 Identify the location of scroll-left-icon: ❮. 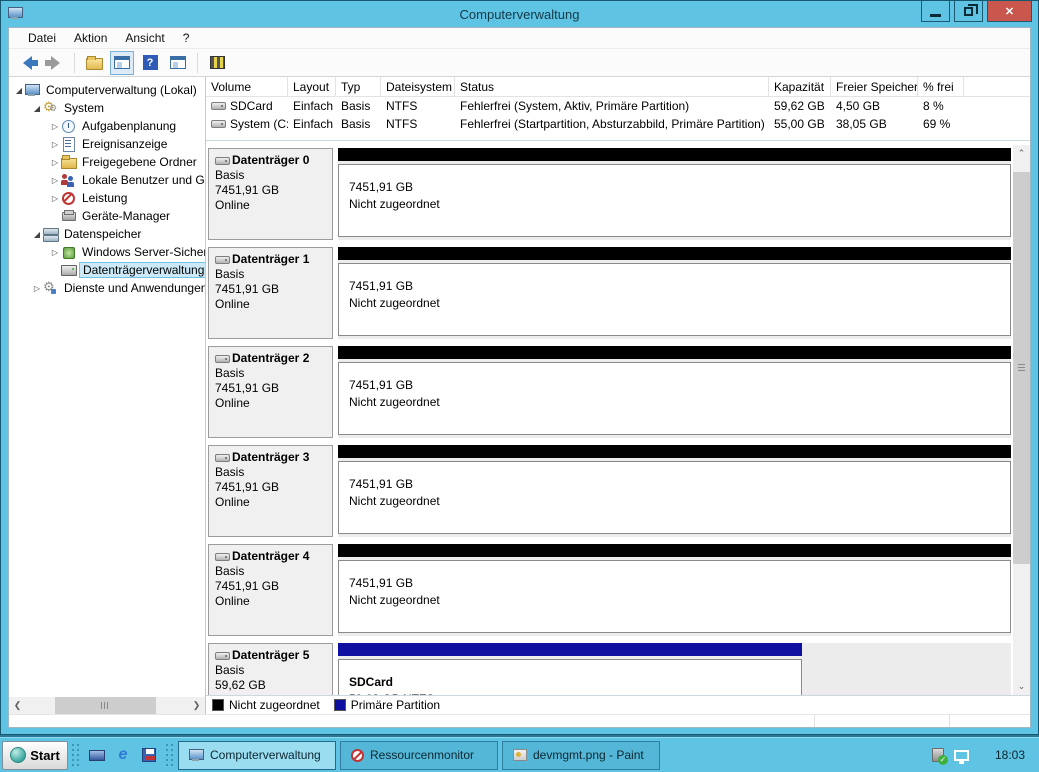
(17, 705).